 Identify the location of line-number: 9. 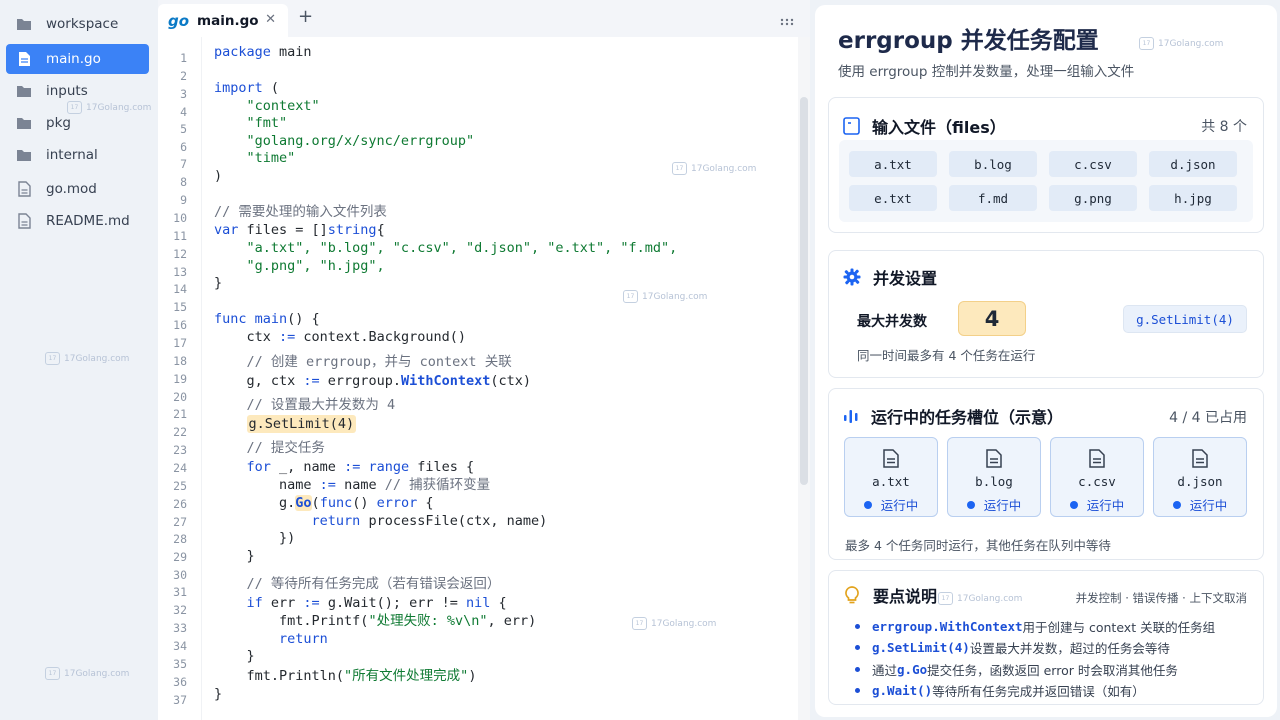
(183, 200).